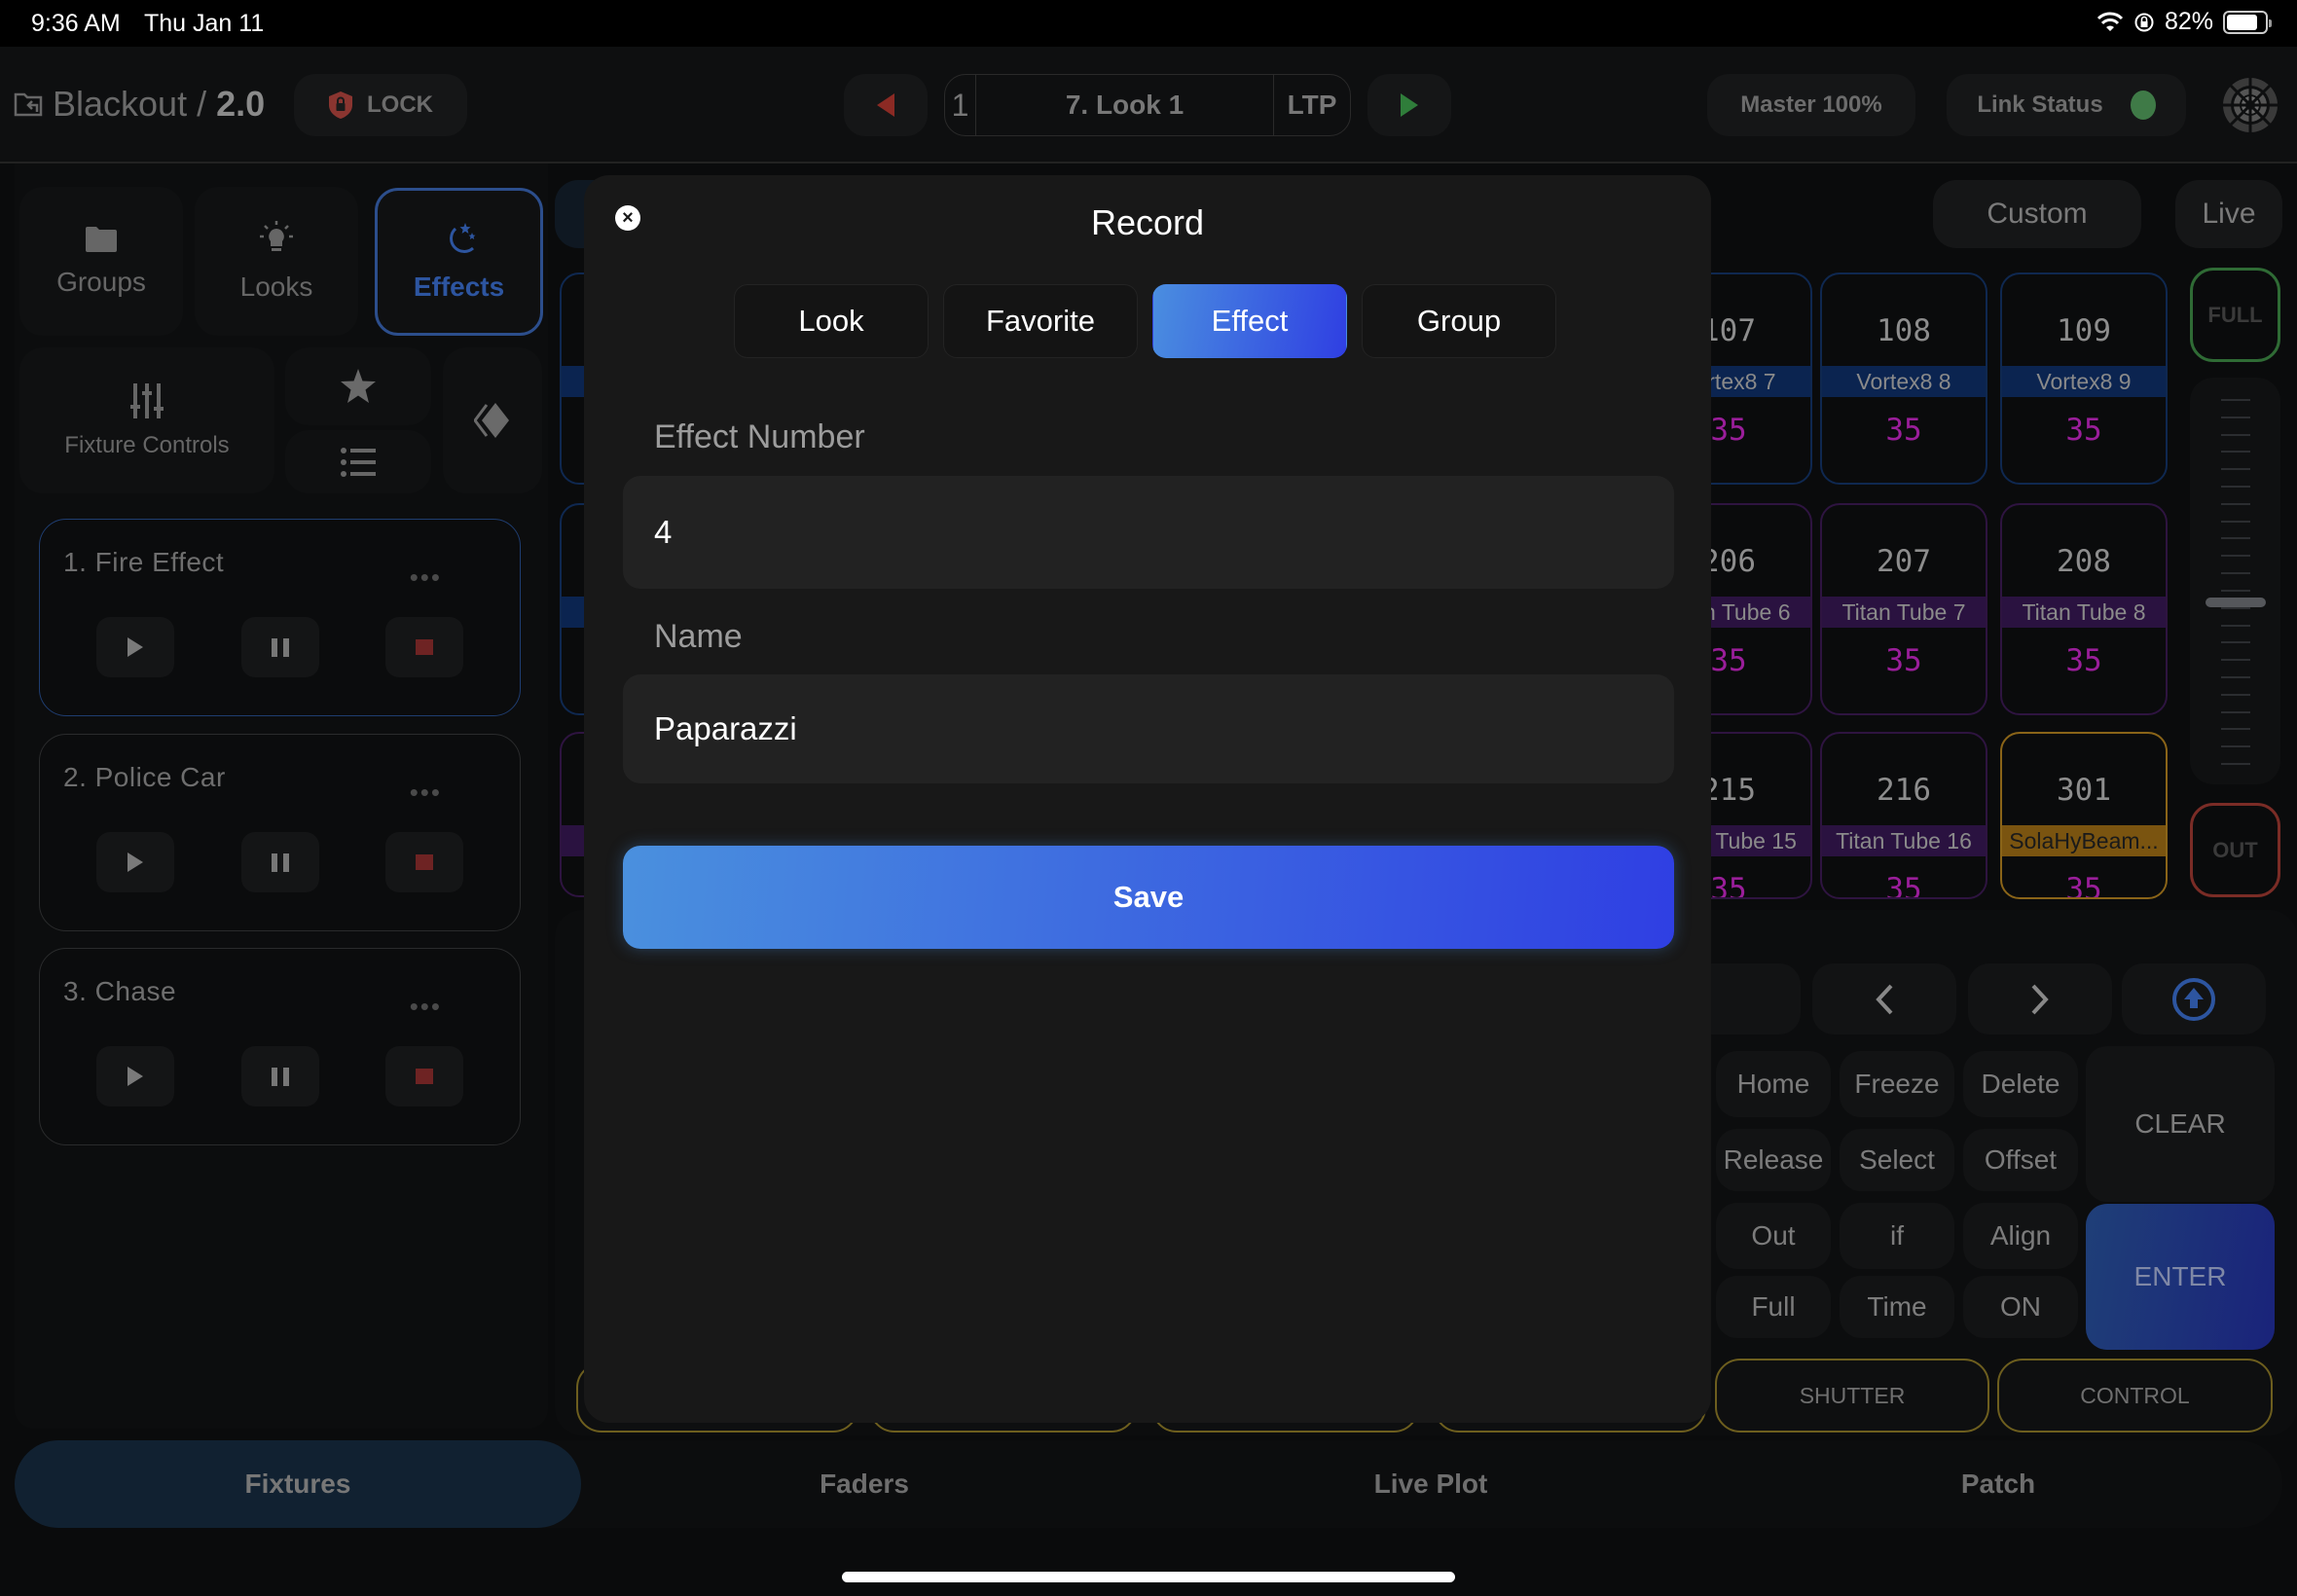 The width and height of the screenshot is (2297, 1596). Describe the element at coordinates (864, 1484) in the screenshot. I see `tab-faders: Faders` at that location.